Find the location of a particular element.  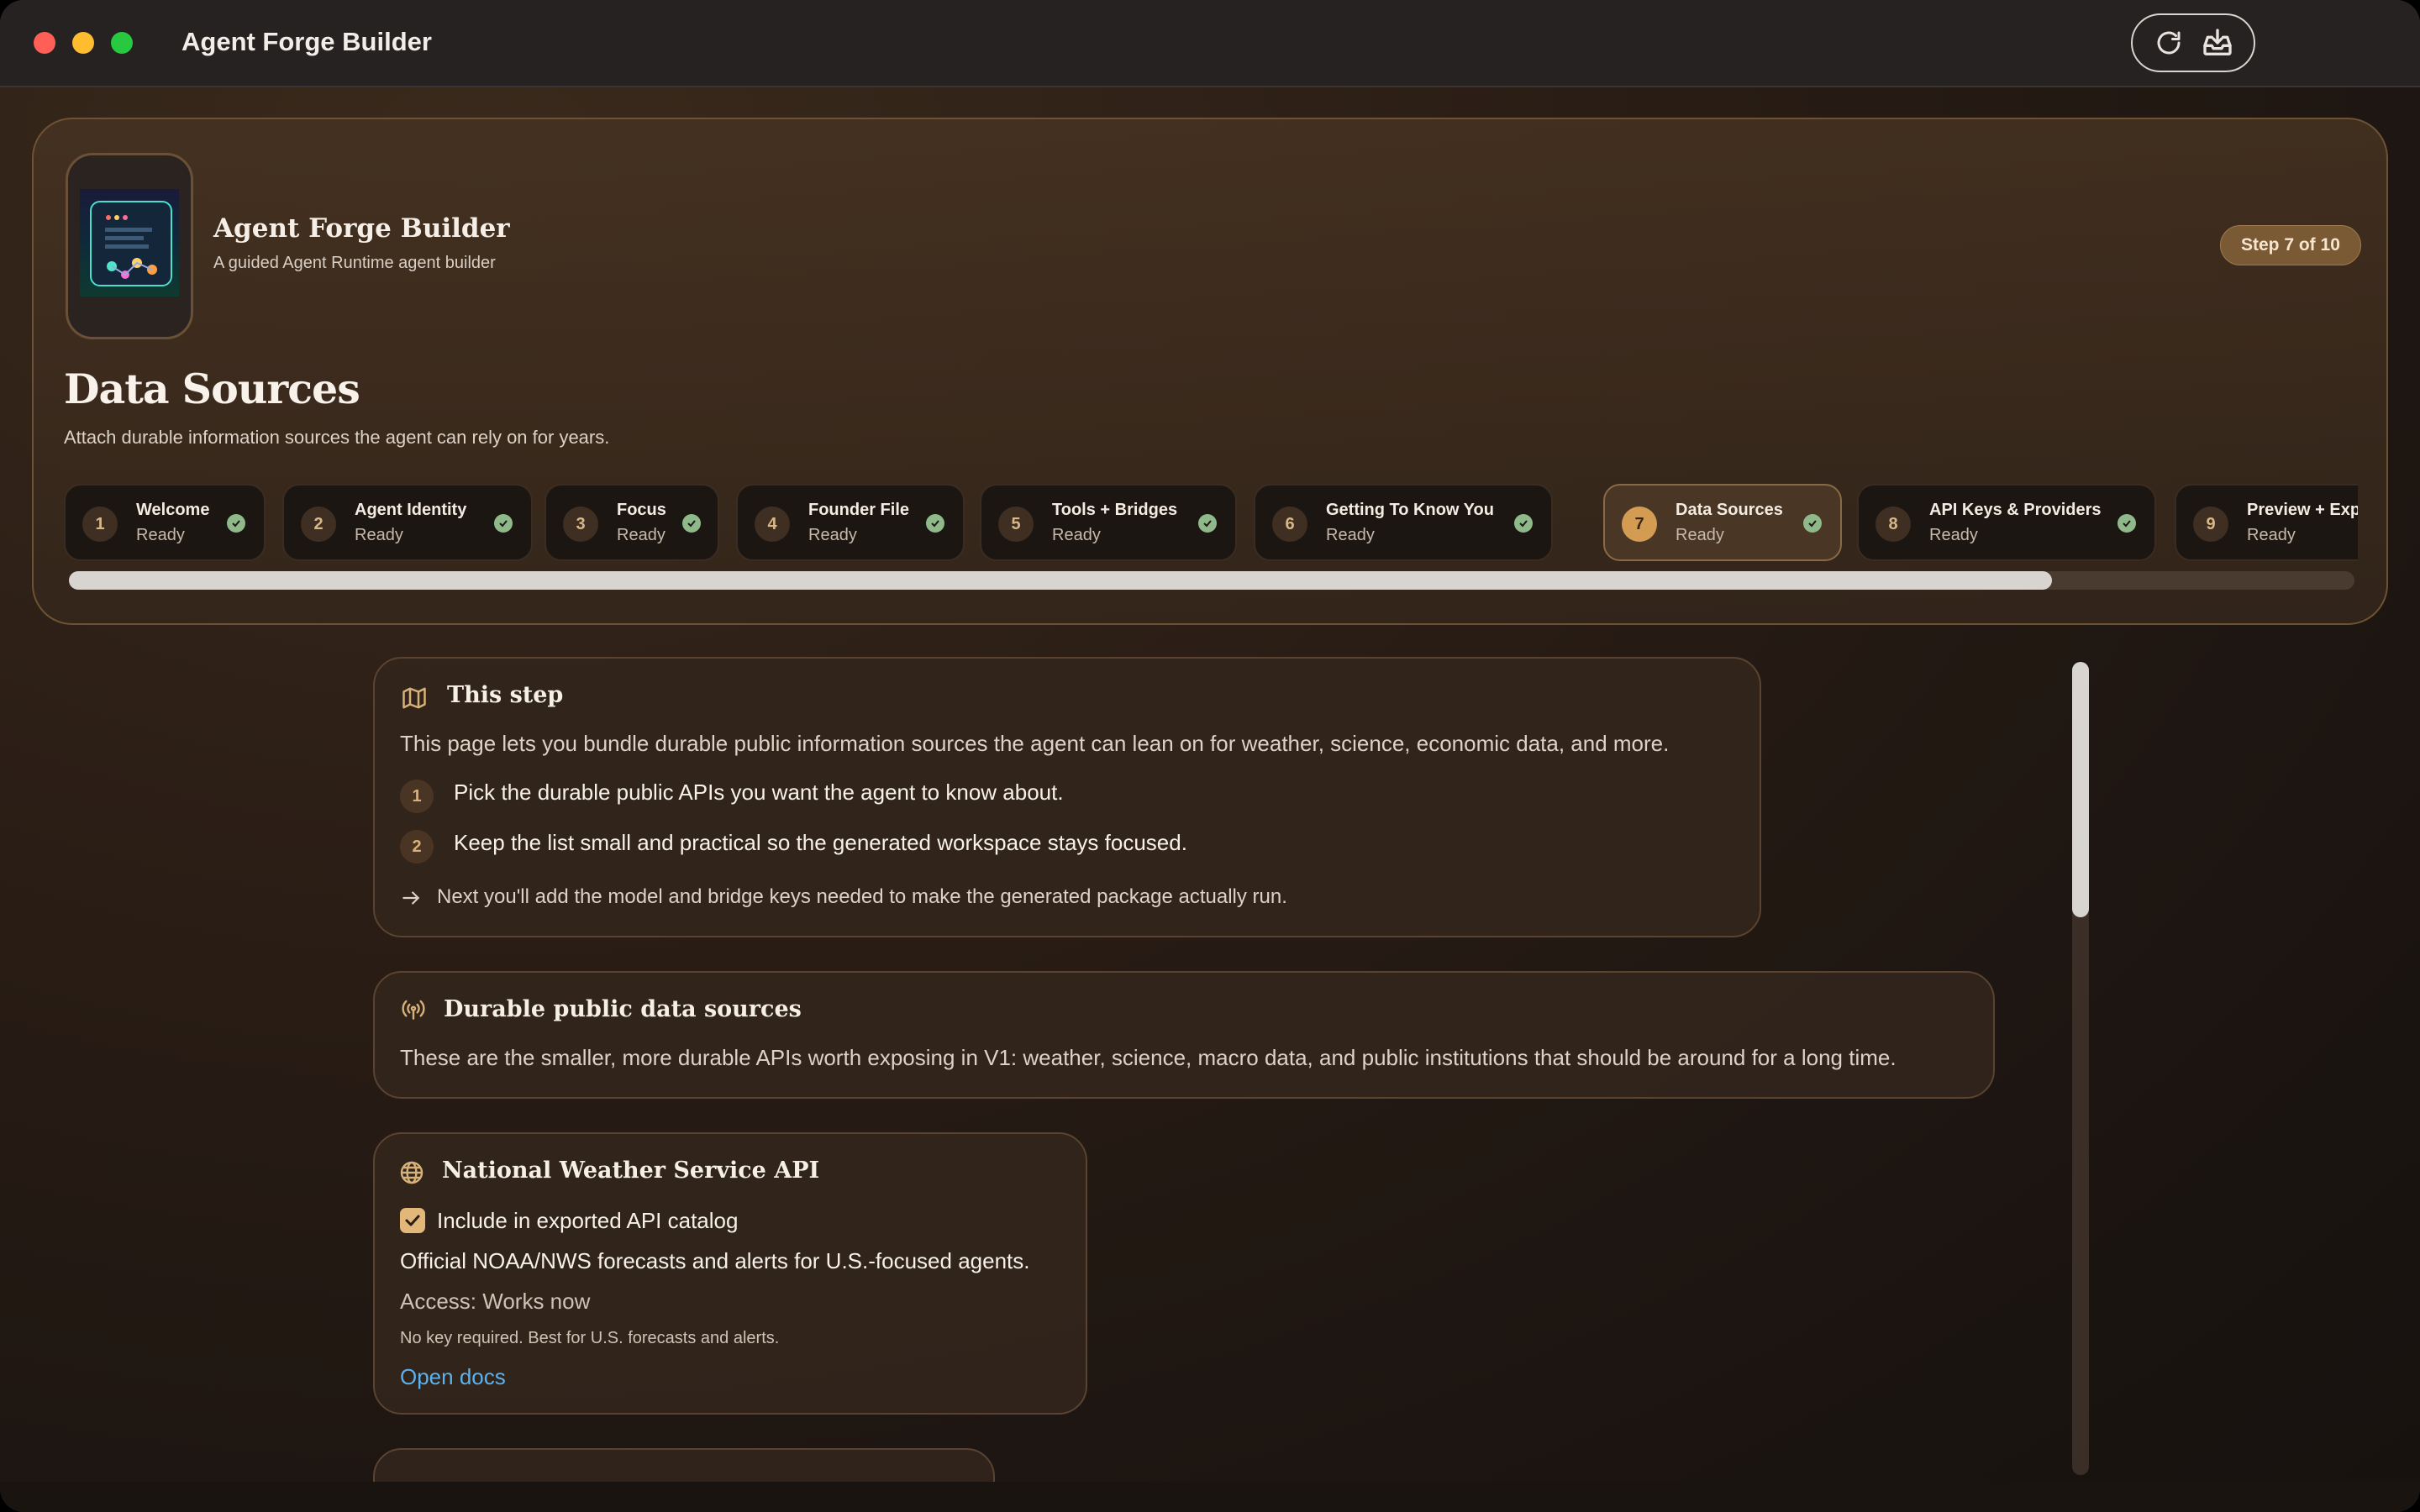

globe-icon is located at coordinates (412, 1172).